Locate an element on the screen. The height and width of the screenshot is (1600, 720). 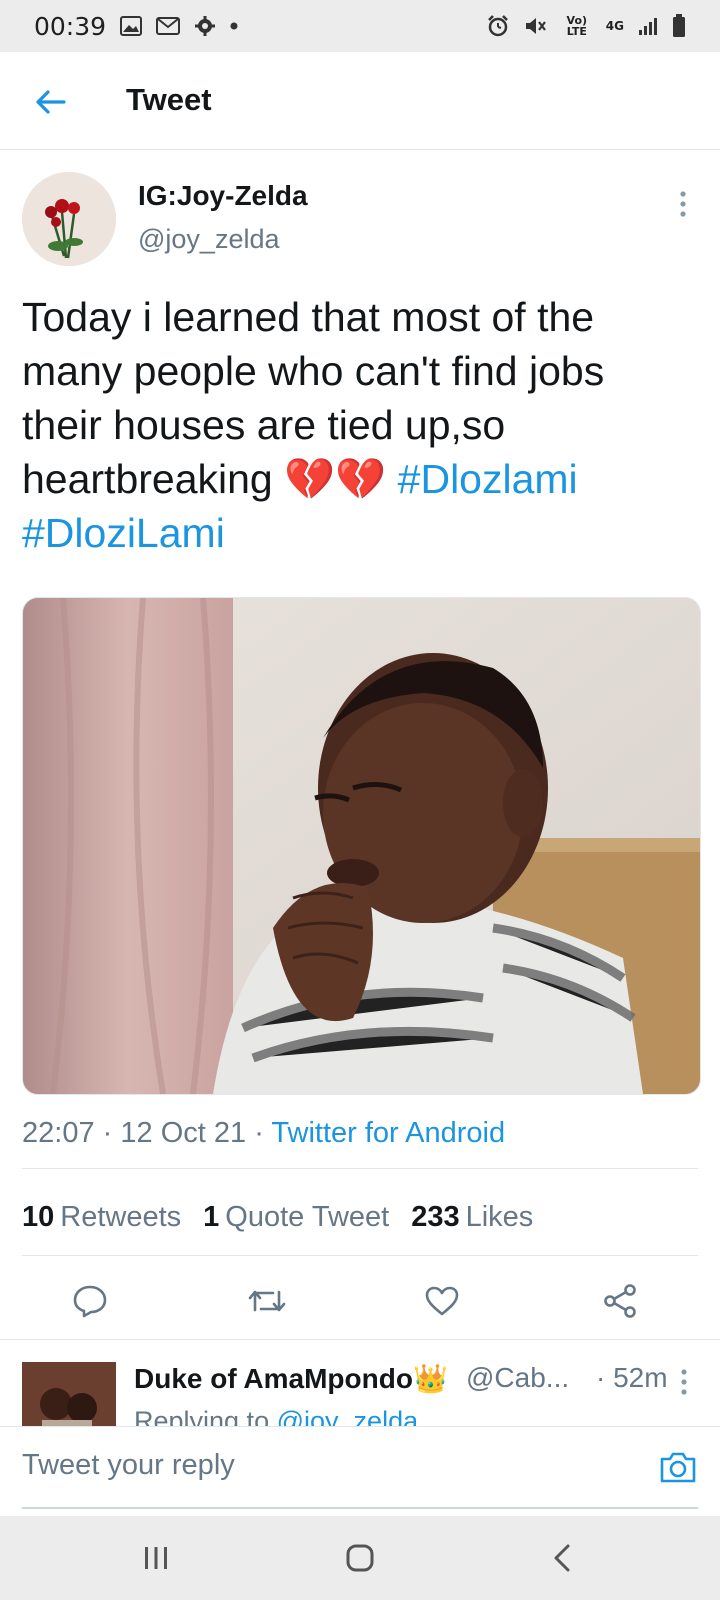
replying-to-mention: @joy_zelda is located at coordinates (348, 1416).